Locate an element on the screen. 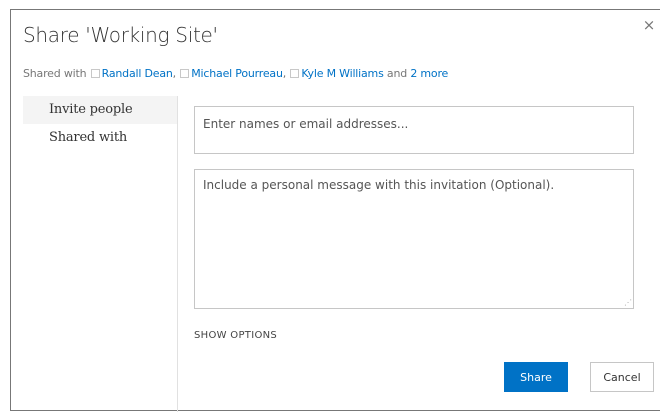  show-options-link: SHOW OPTIONS is located at coordinates (235, 335).